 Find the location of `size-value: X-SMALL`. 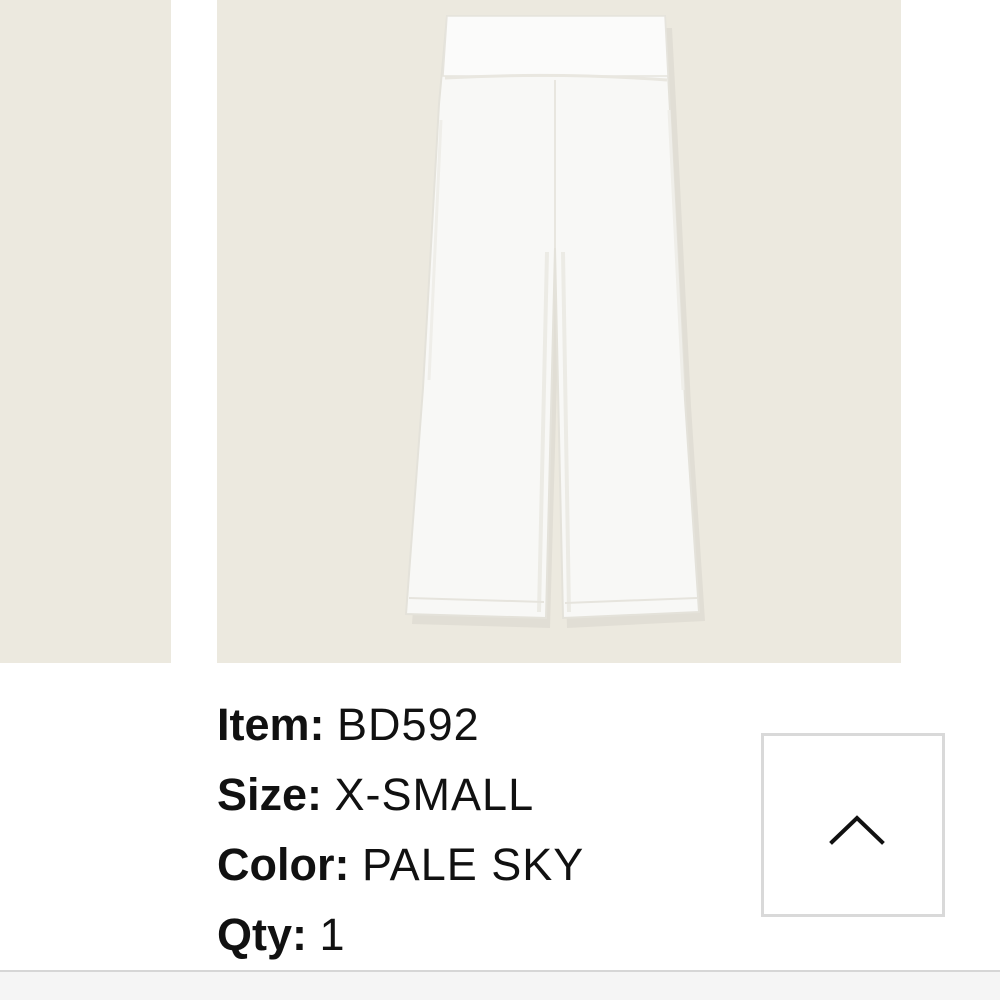

size-value: X-SMALL is located at coordinates (434, 794).